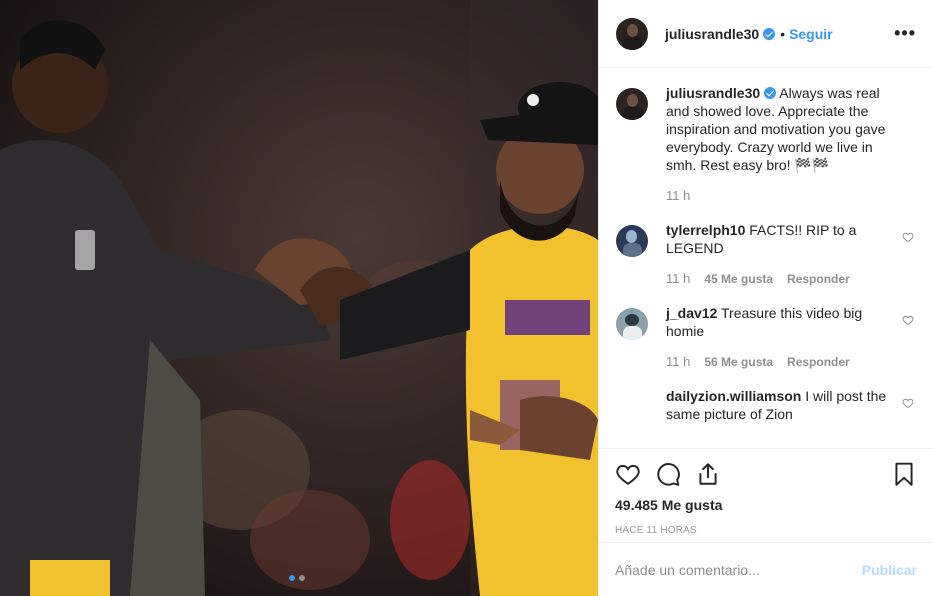 The image size is (932, 596). I want to click on caption-username: juliusrandle30, so click(713, 93).